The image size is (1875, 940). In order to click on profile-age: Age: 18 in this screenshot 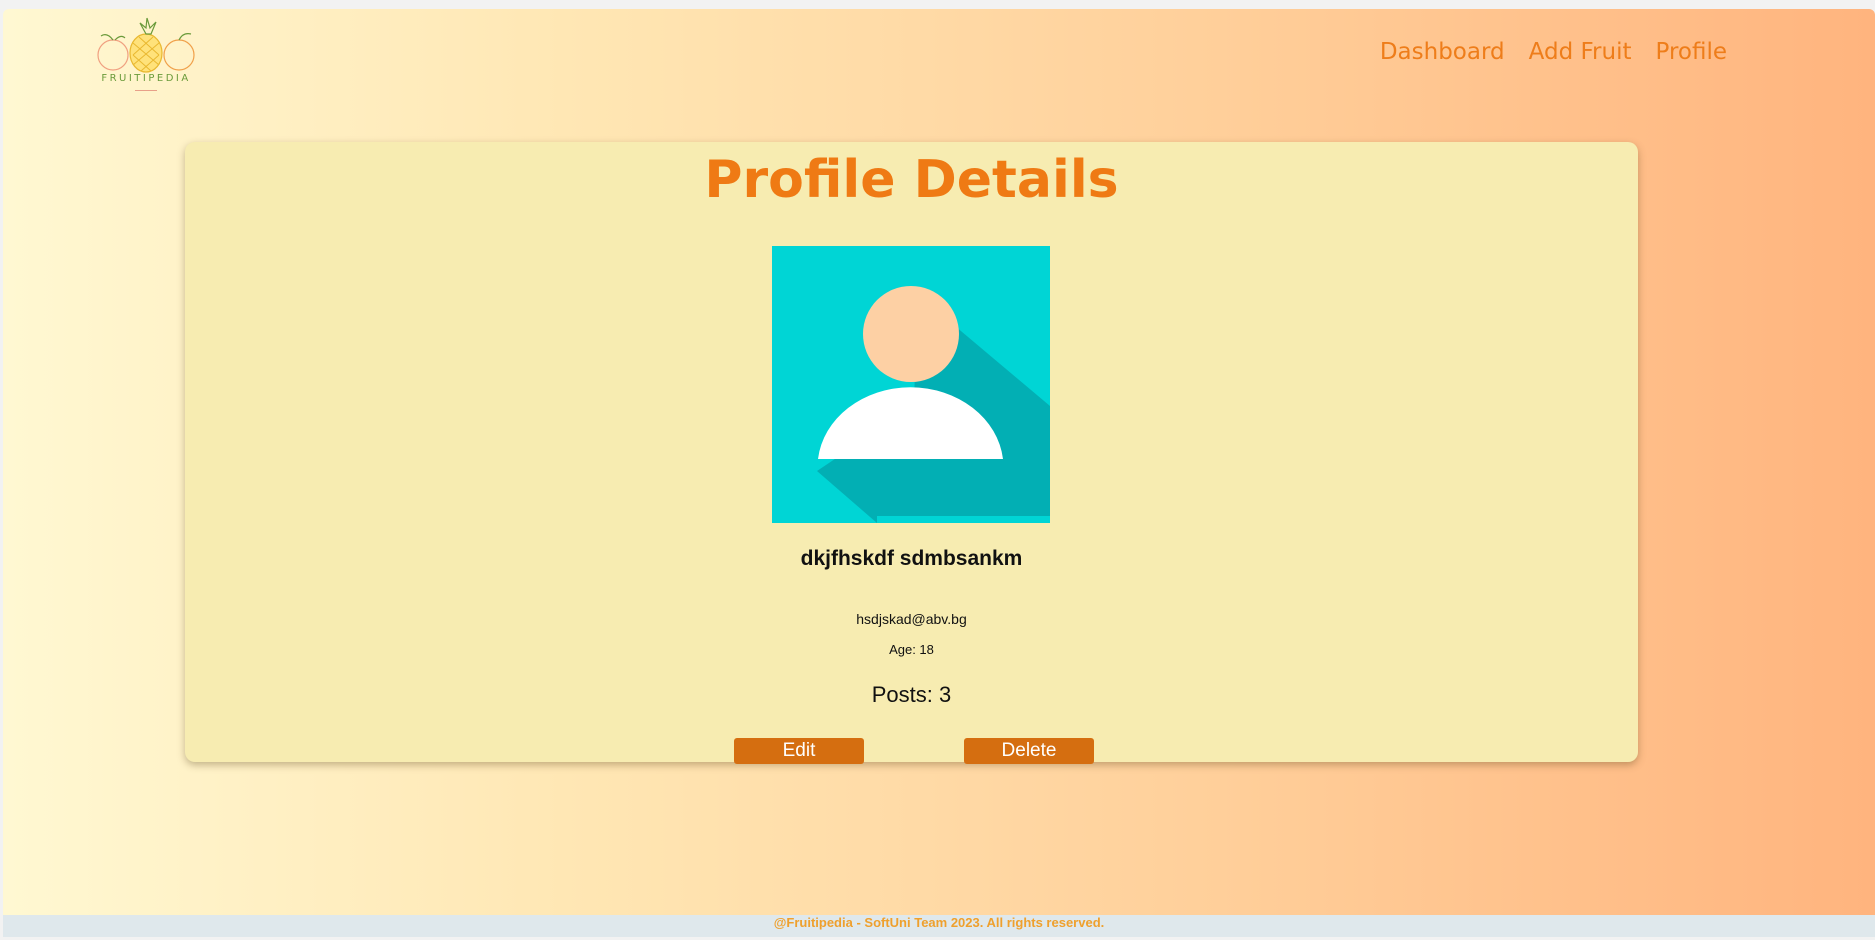, I will do `click(911, 649)`.